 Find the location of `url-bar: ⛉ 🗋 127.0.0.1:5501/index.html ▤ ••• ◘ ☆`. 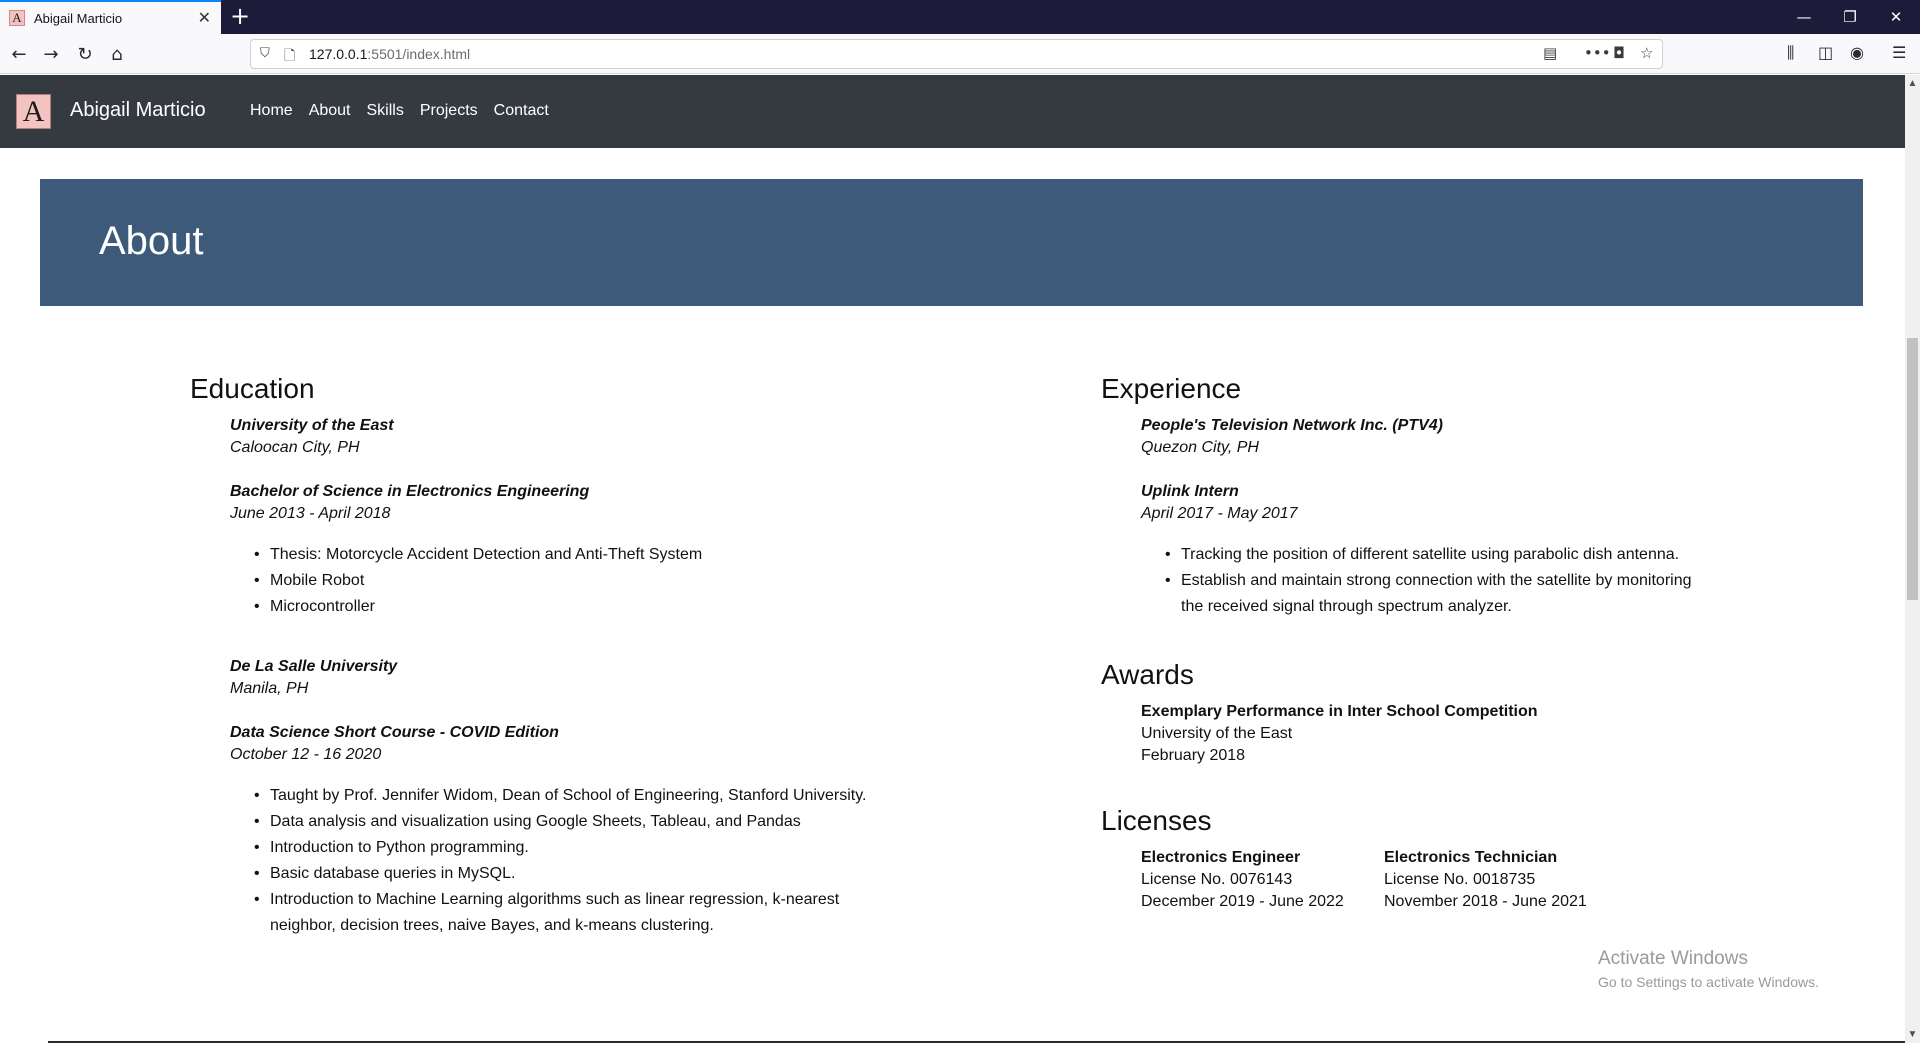

url-bar: ⛉ 🗋 127.0.0.1:5501/index.html ▤ ••• ◘ ☆ is located at coordinates (956, 54).